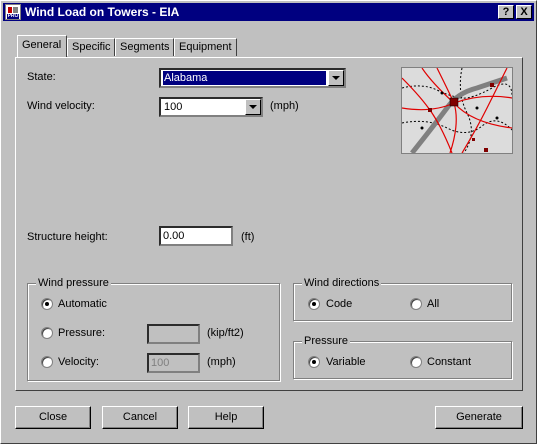 The width and height of the screenshot is (537, 444). What do you see at coordinates (205, 47) in the screenshot?
I see `tab-equipment: Equipment` at bounding box center [205, 47].